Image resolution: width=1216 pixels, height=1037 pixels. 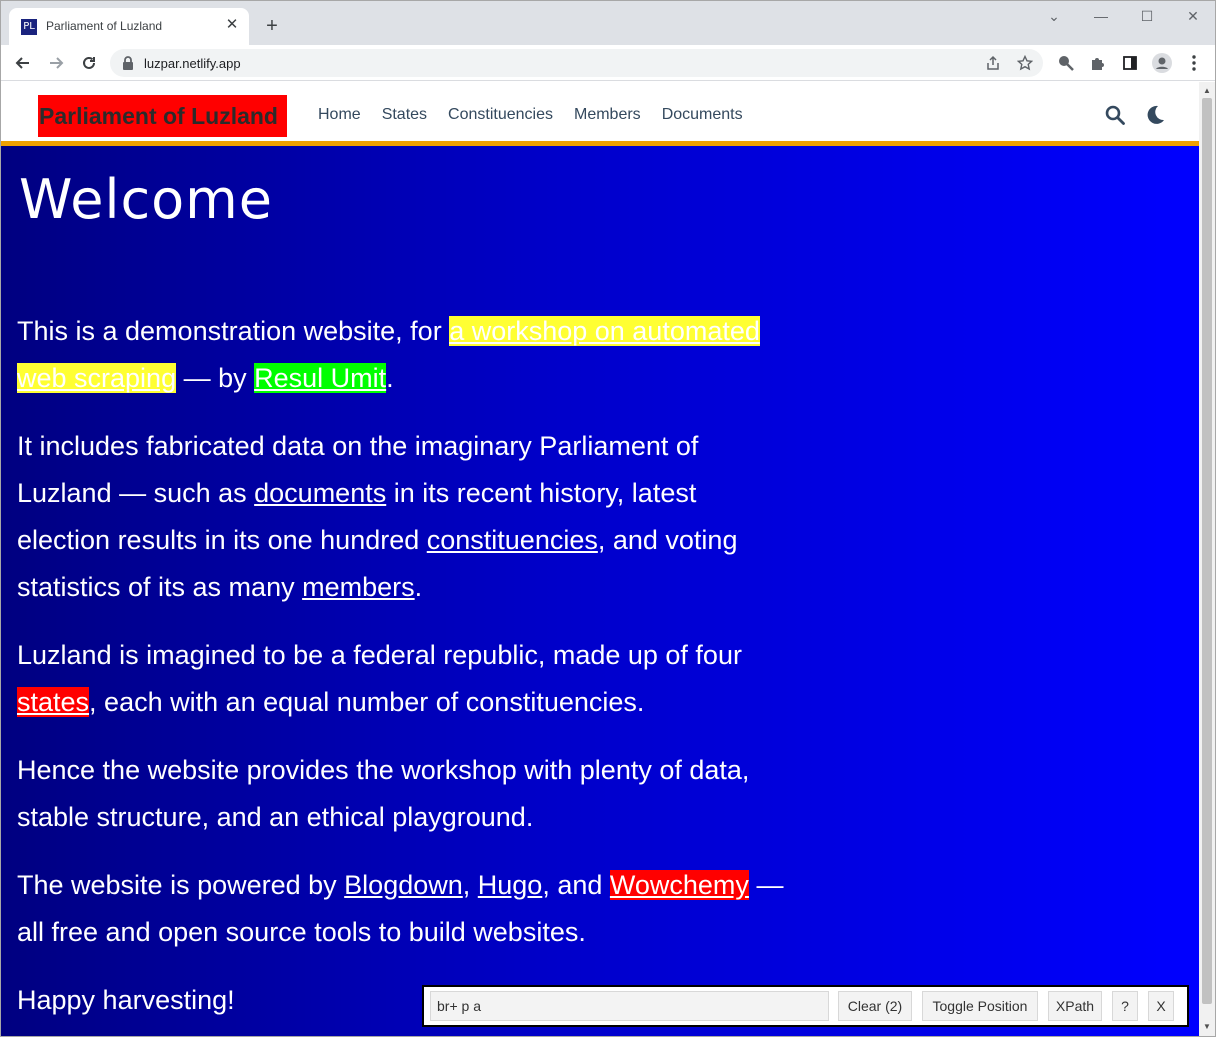 What do you see at coordinates (320, 378) in the screenshot?
I see `link-author: Resul Umit` at bounding box center [320, 378].